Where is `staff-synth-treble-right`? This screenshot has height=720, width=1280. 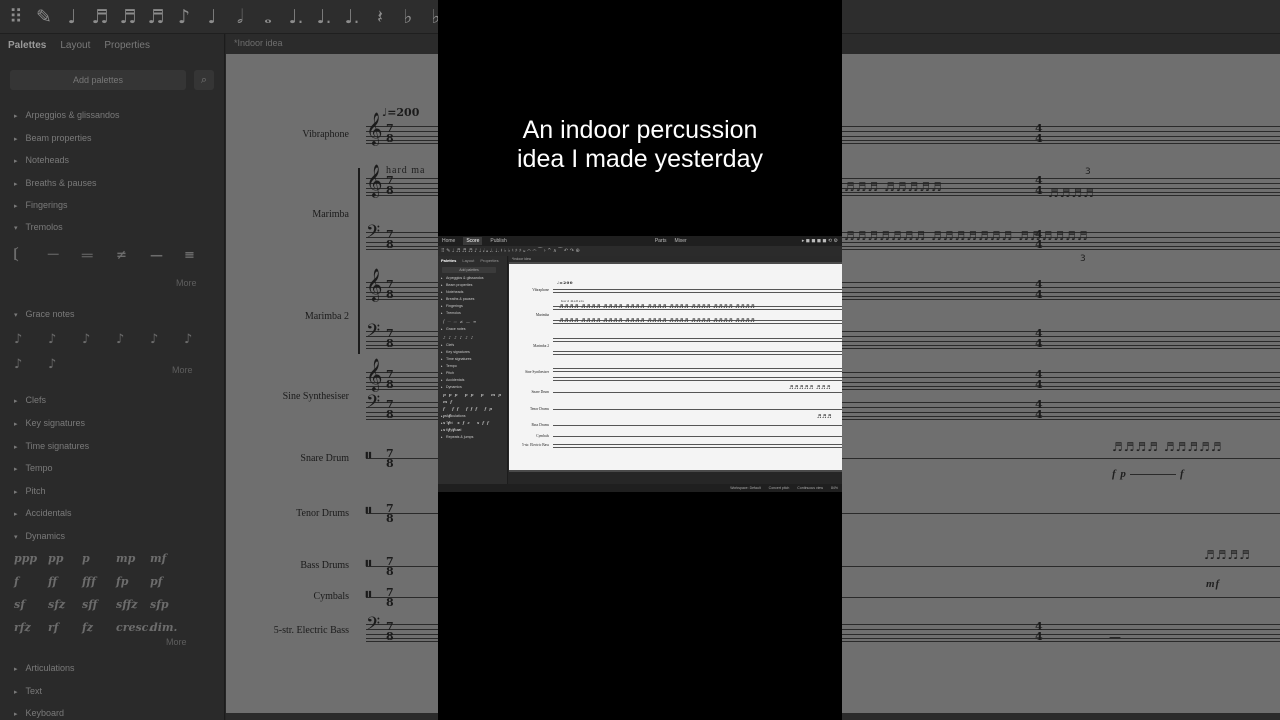
staff-synth-treble-right is located at coordinates (1061, 381).